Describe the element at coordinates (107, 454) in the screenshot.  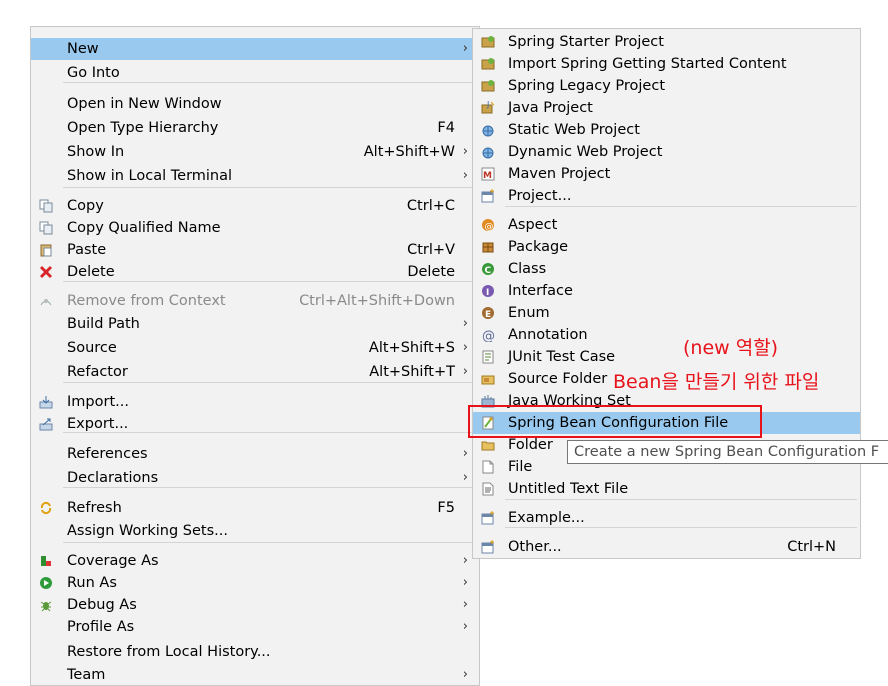
I see `menu-item-label: References` at that location.